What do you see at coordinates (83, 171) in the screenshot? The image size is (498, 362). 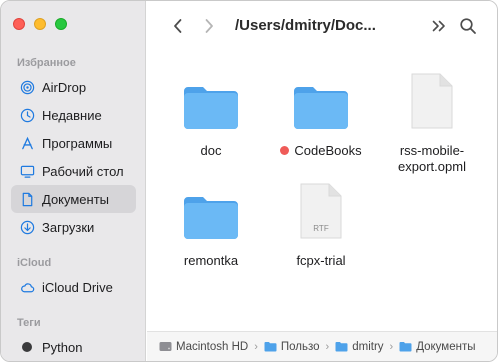 I see `sidebar-item-label: Рабочий стол` at bounding box center [83, 171].